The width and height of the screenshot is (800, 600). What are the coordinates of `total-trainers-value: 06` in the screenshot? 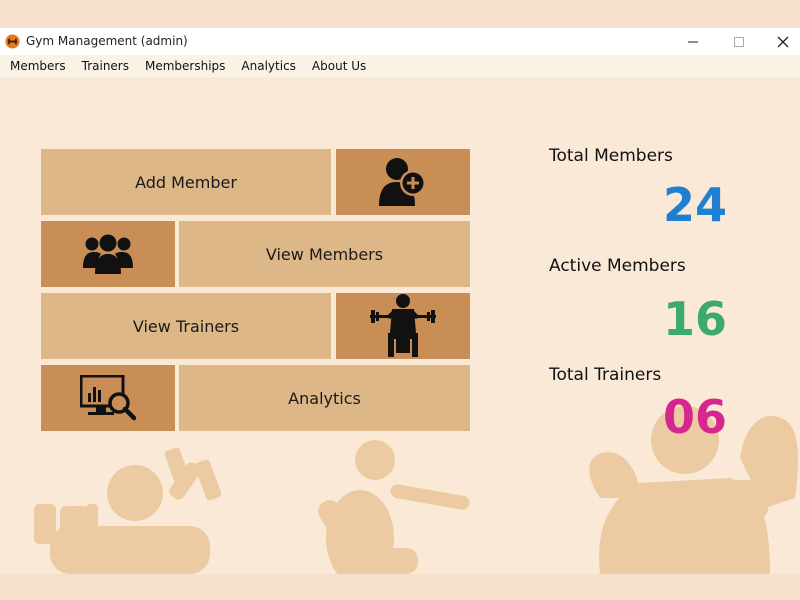 It's located at (694, 417).